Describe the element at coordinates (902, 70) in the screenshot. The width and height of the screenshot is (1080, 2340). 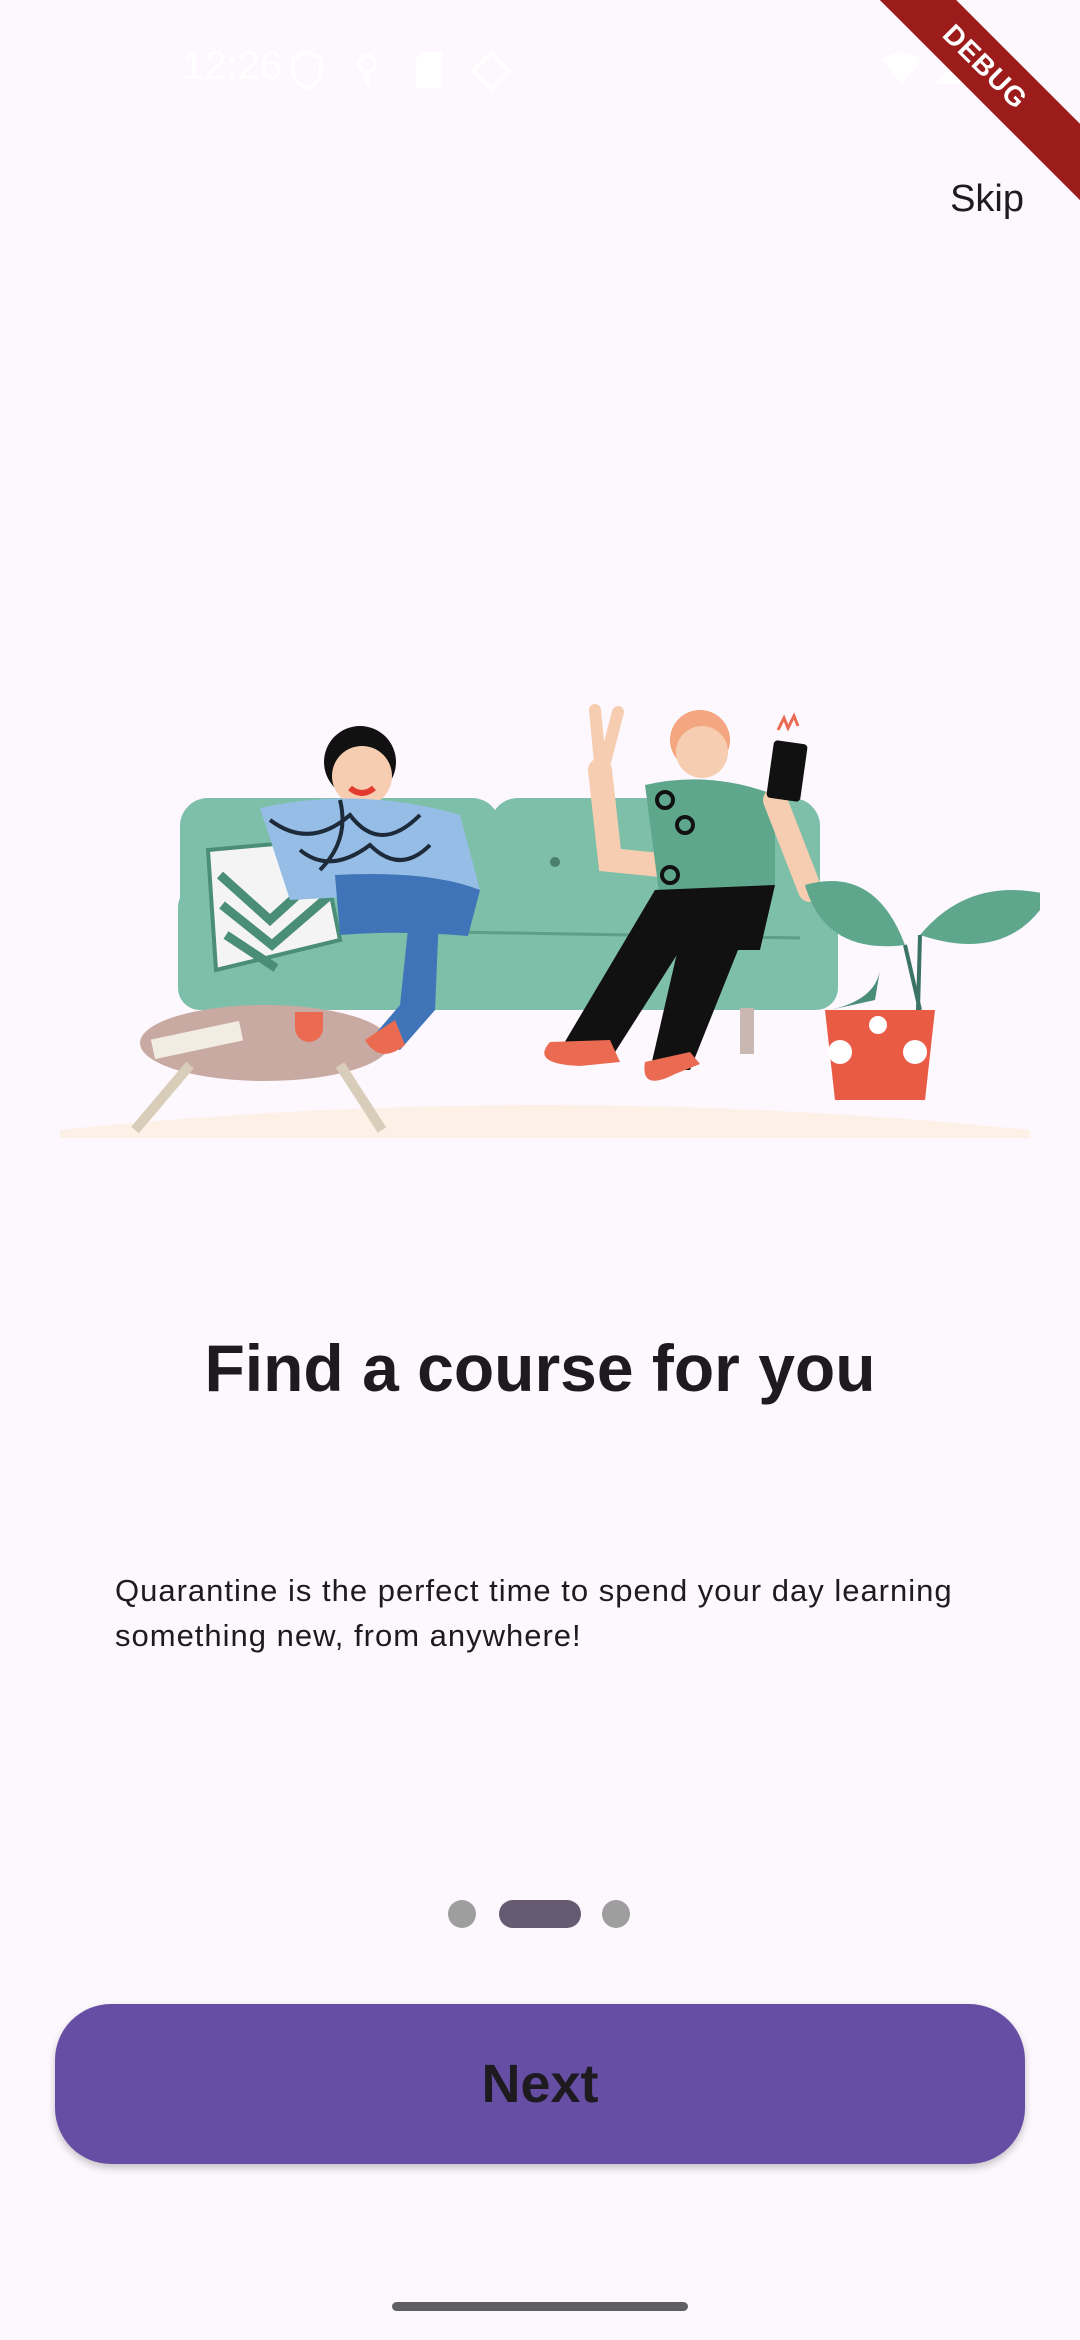
I see `wifi-icon` at that location.